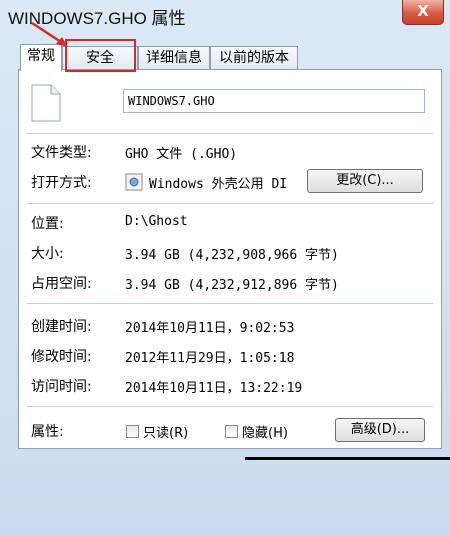  Describe the element at coordinates (156, 221) in the screenshot. I see `location-value: D:\Ghost` at that location.